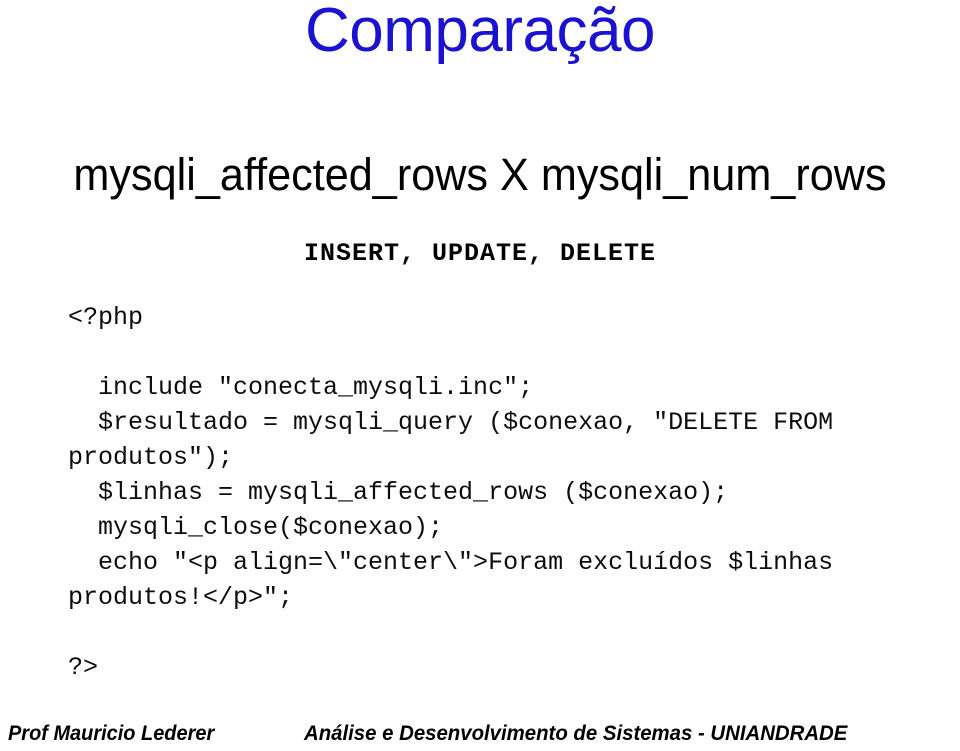 The width and height of the screenshot is (960, 751). What do you see at coordinates (480, 253) in the screenshot?
I see `sql-statement-list: INSERT, UPDATE, DELETE` at bounding box center [480, 253].